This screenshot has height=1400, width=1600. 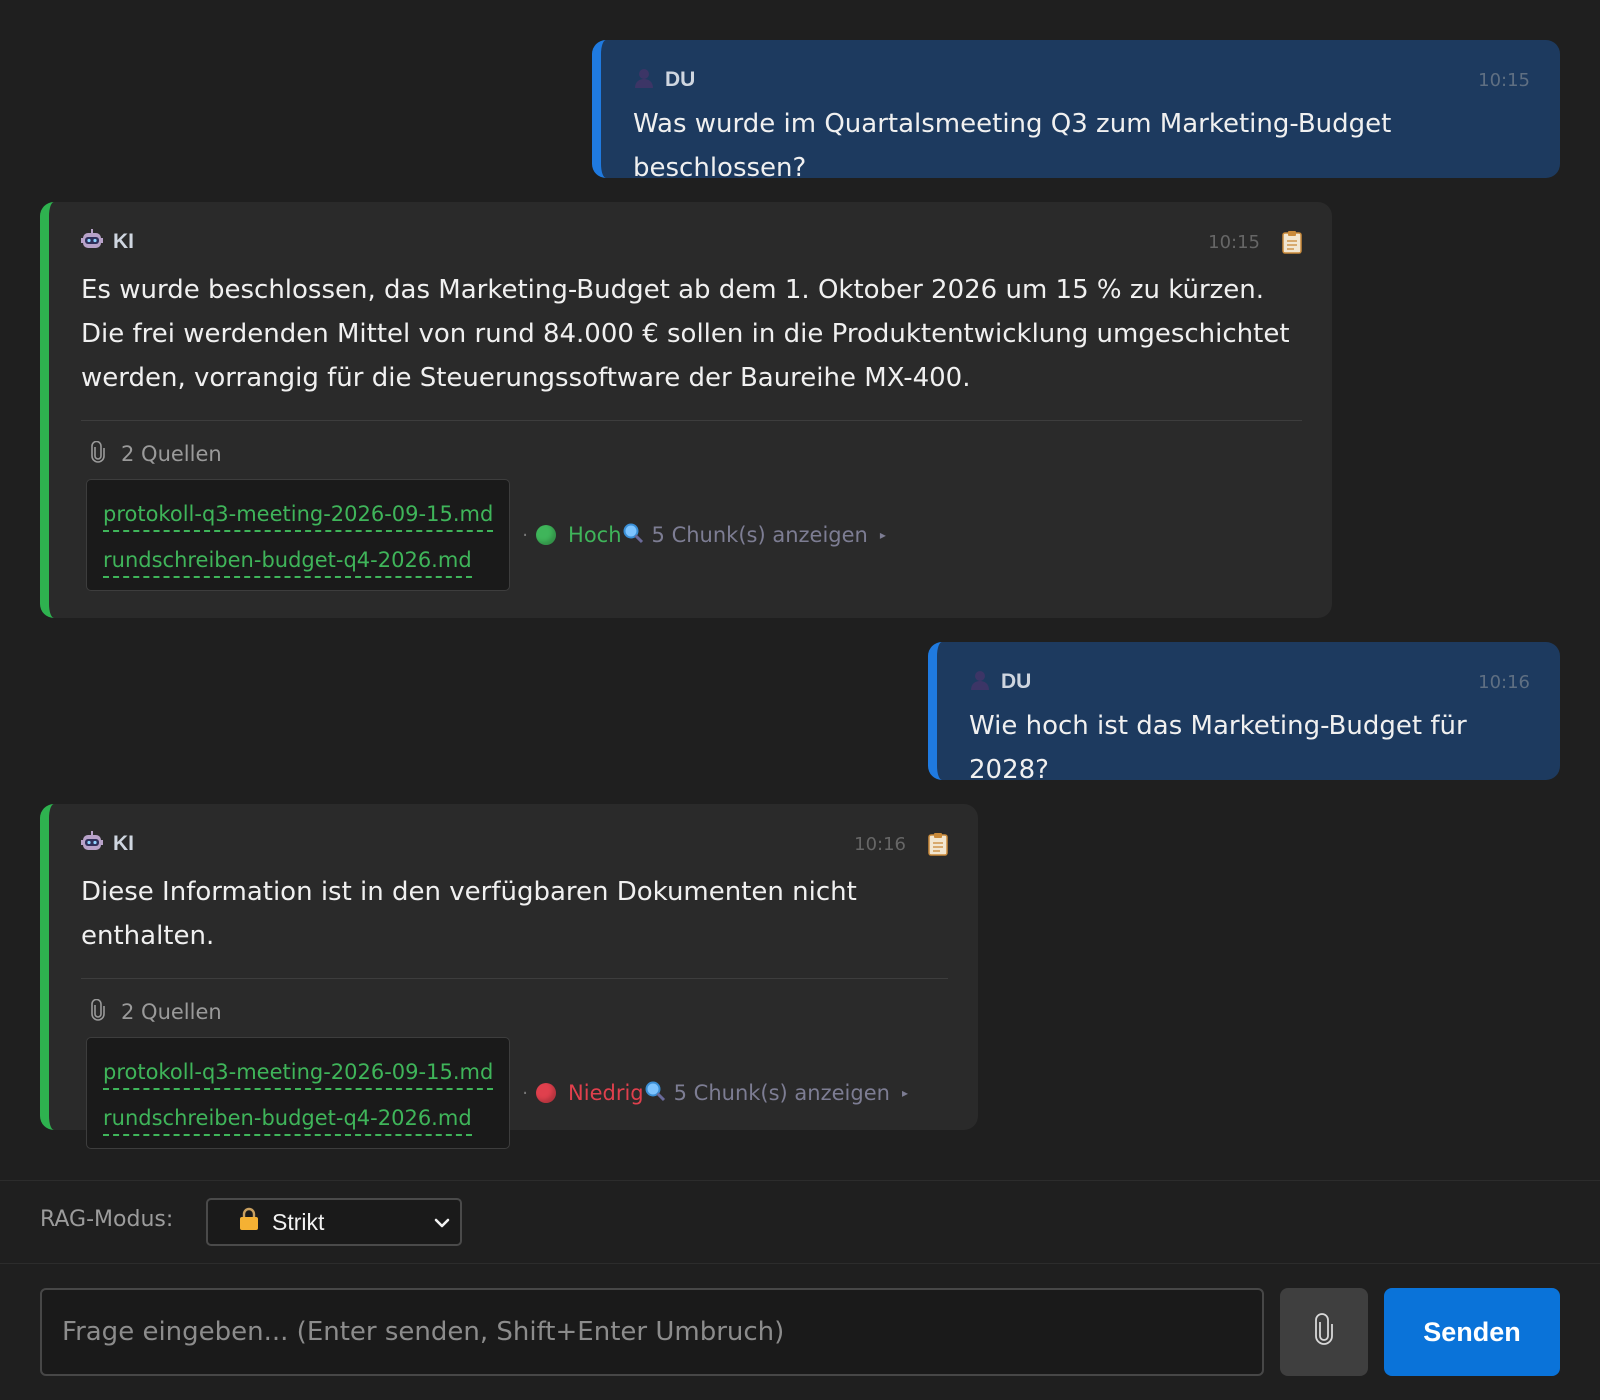 I want to click on rag-mode-label: RAG-Modus:, so click(x=107, y=1219).